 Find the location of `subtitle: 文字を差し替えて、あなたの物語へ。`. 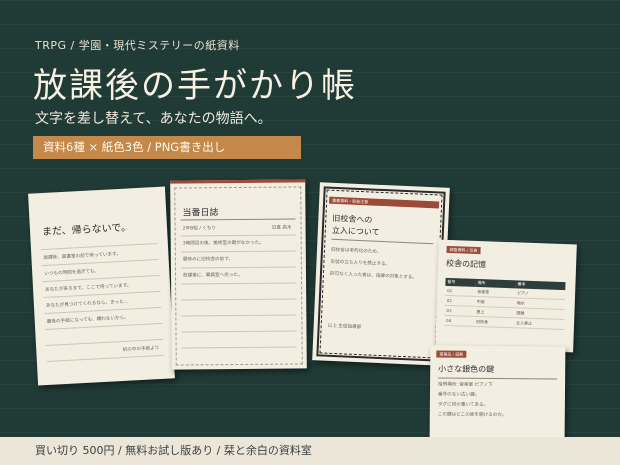

subtitle: 文字を差し替えて、あなたの物語へ。 is located at coordinates (153, 119).